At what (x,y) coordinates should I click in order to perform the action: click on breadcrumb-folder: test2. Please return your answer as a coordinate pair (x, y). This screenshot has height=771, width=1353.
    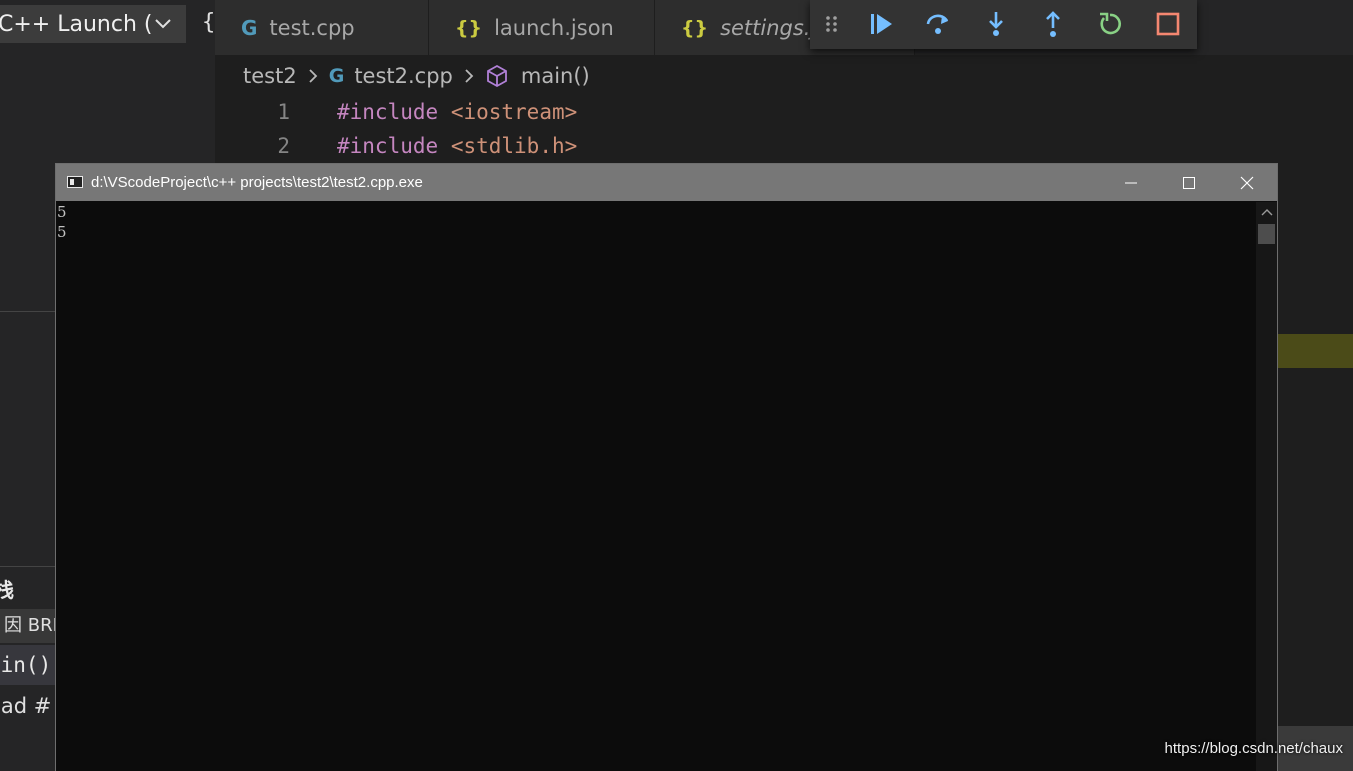
    Looking at the image, I should click on (270, 76).